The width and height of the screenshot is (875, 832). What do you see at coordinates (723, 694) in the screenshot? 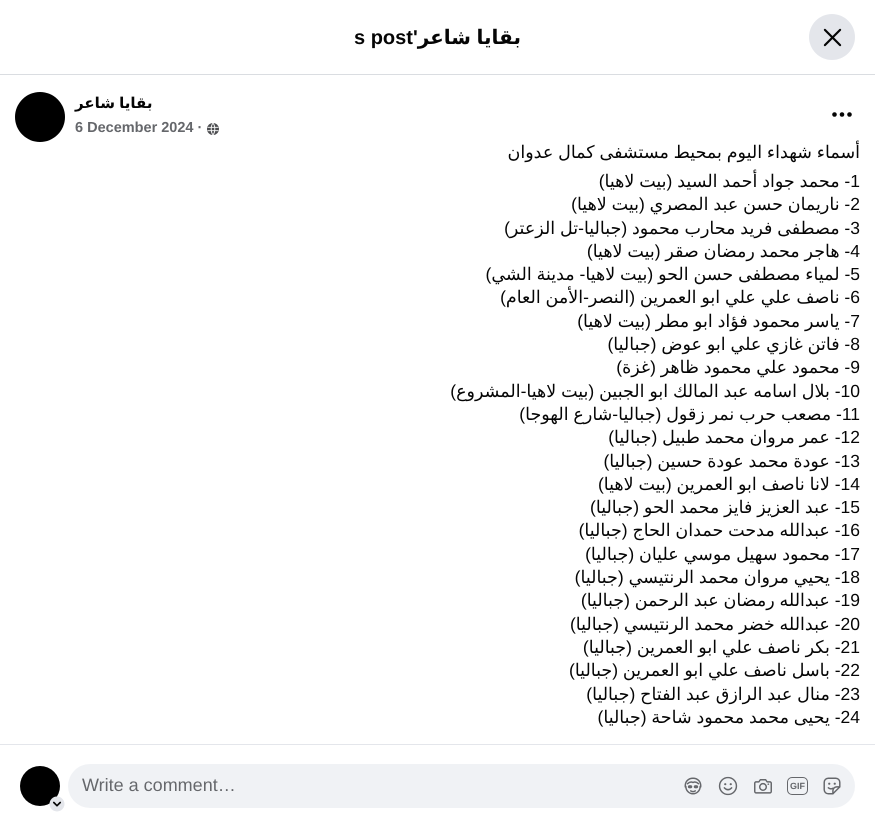
I see `list-item-text: 23- منال عبد الرازق عبد الفتاح (جباليا)` at bounding box center [723, 694].